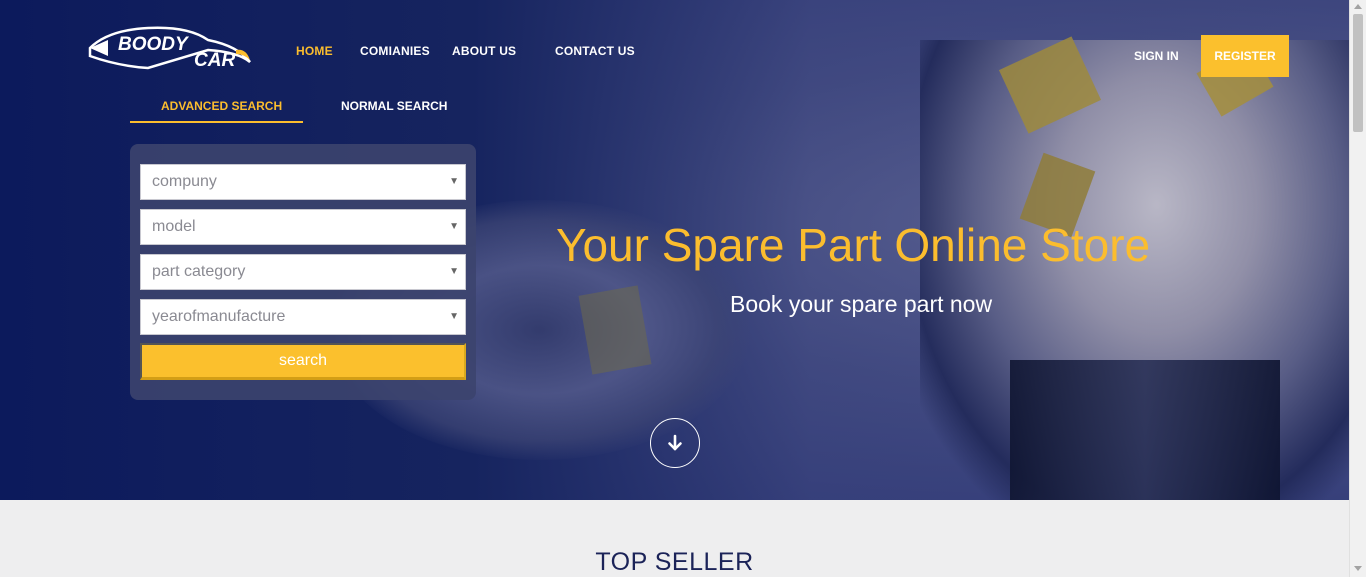 This screenshot has height=577, width=1366. Describe the element at coordinates (303, 227) in the screenshot. I see `model-select: model ▼` at that location.